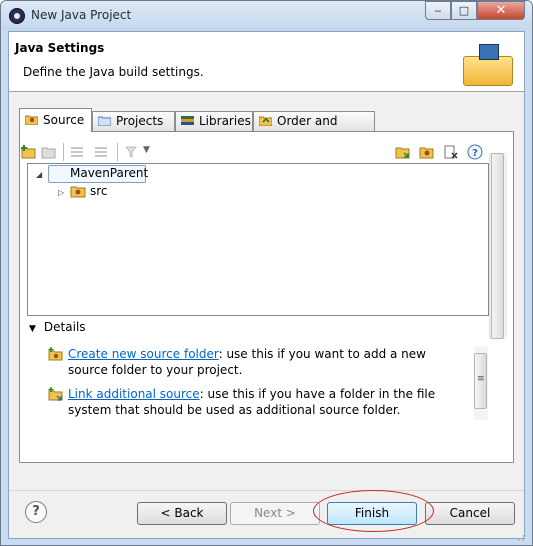 The height and width of the screenshot is (546, 533). I want to click on tab-libraries: Libraries, so click(214, 121).